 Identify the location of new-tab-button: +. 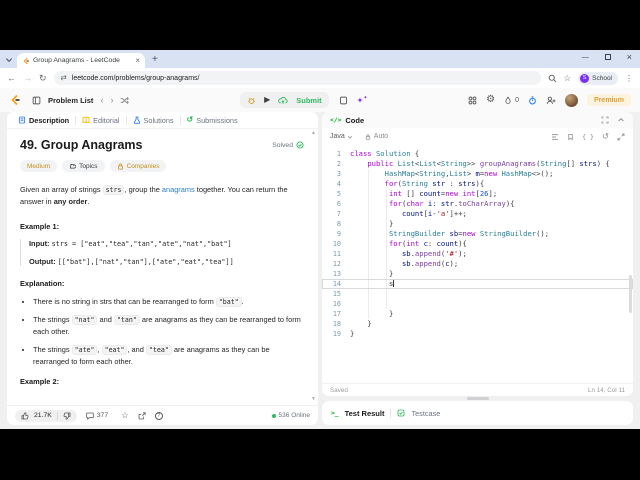
(155, 60).